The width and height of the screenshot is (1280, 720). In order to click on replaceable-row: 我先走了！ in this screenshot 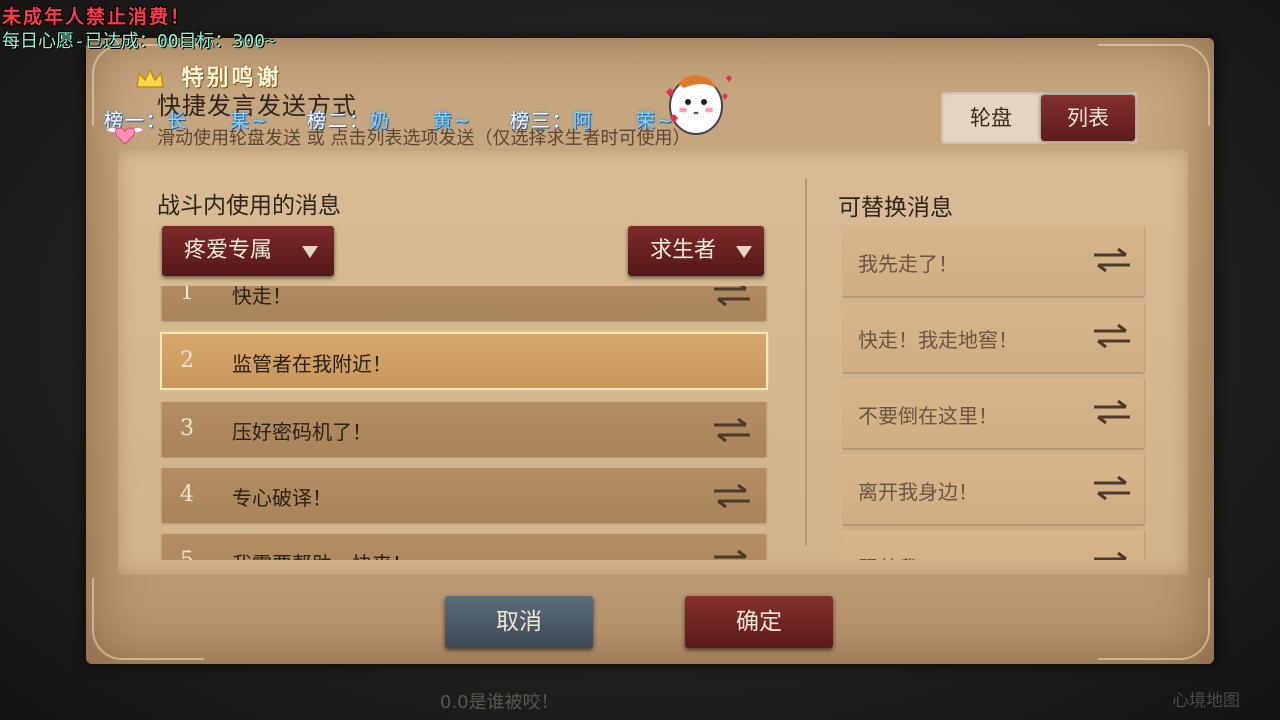, I will do `click(993, 261)`.